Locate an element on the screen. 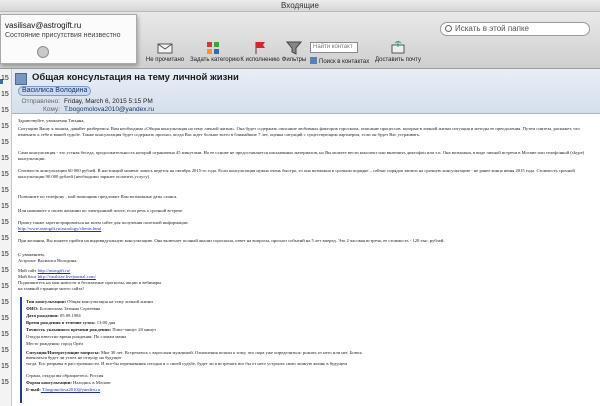 The height and width of the screenshot is (406, 600). detail-value: Богомолова Татьяна Сергеевна is located at coordinates (69, 308).